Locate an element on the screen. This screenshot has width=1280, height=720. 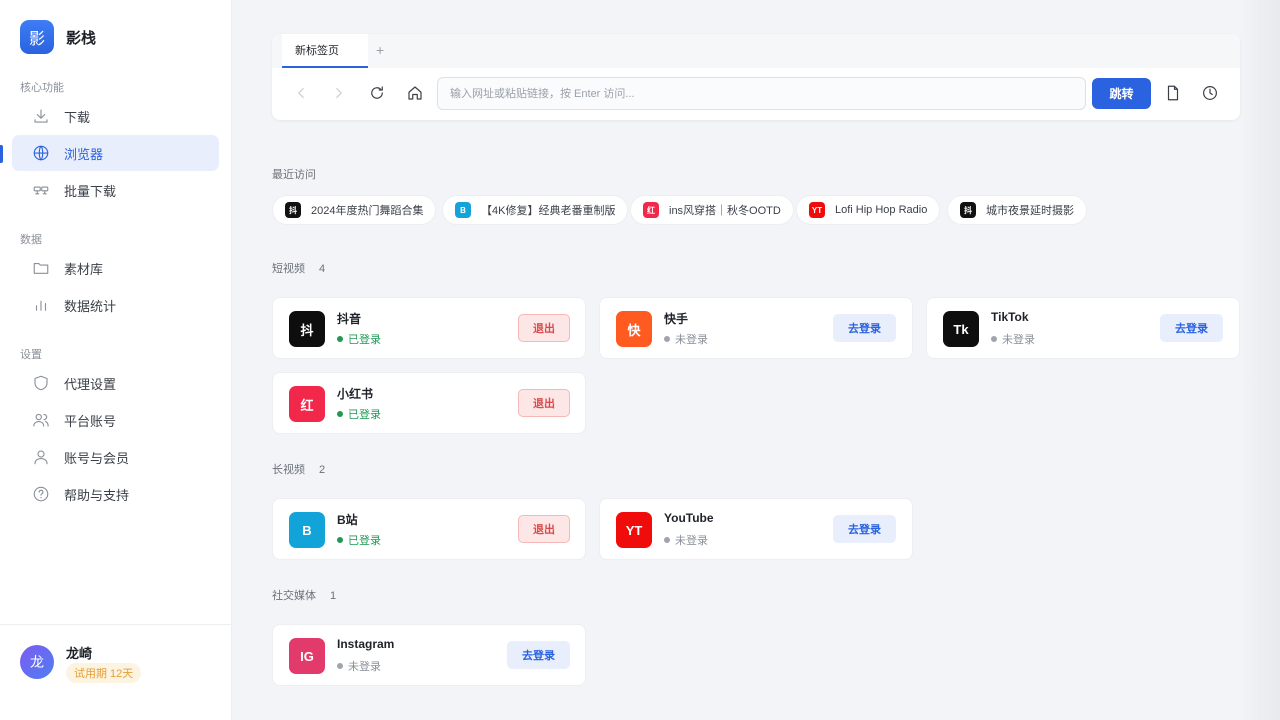
chevron-left-icon is located at coordinates (301, 93).